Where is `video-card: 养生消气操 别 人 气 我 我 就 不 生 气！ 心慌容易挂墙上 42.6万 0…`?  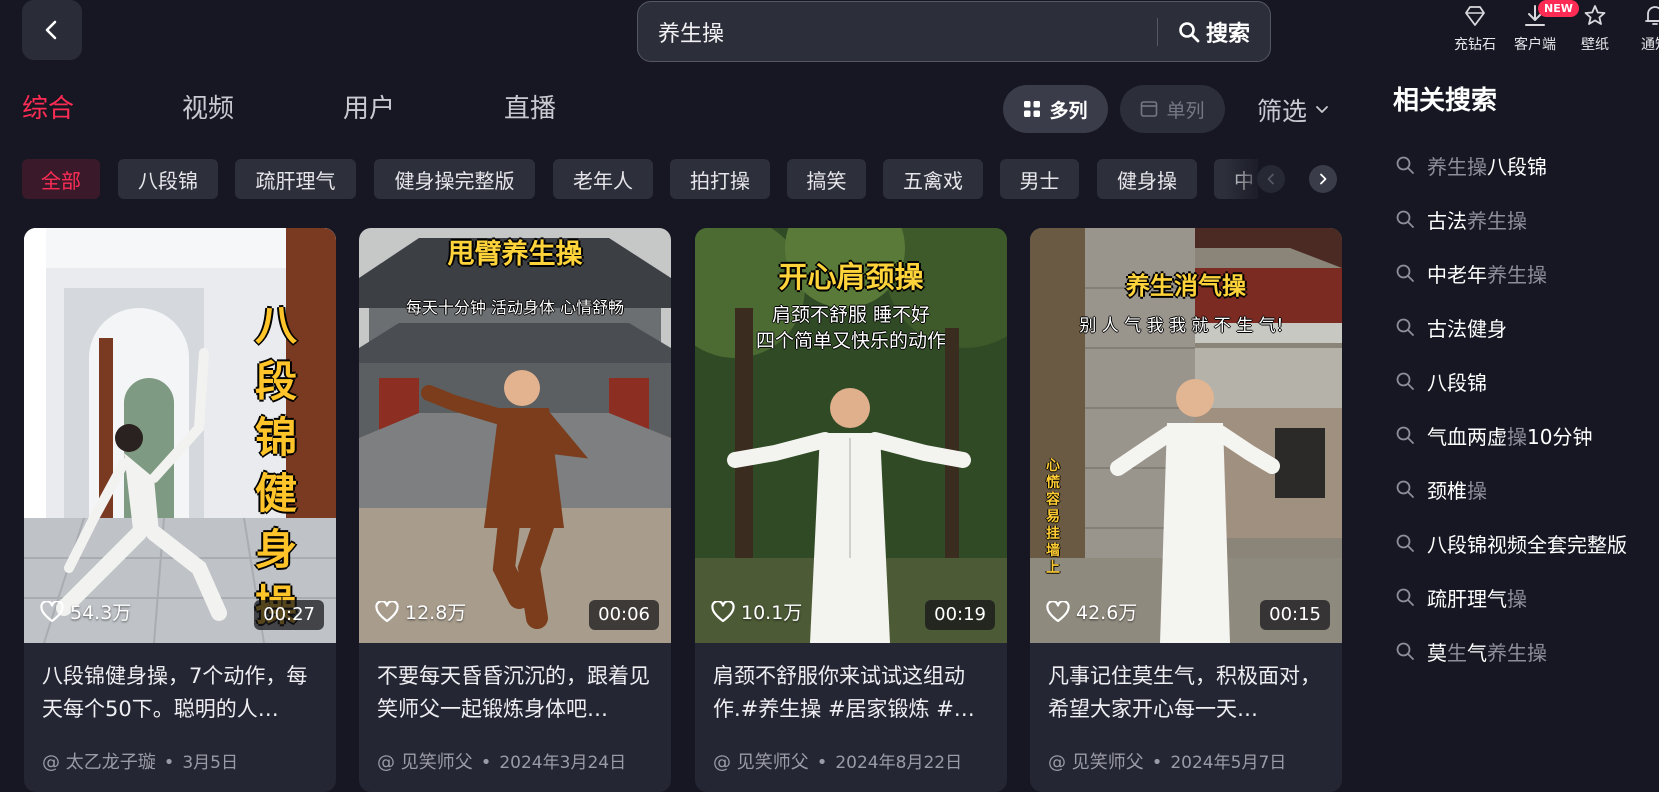
video-card: 养生消气操 别 人 气 我 我 就 不 生 气！ 心慌容易挂墙上 42.6万 0… is located at coordinates (1186, 510).